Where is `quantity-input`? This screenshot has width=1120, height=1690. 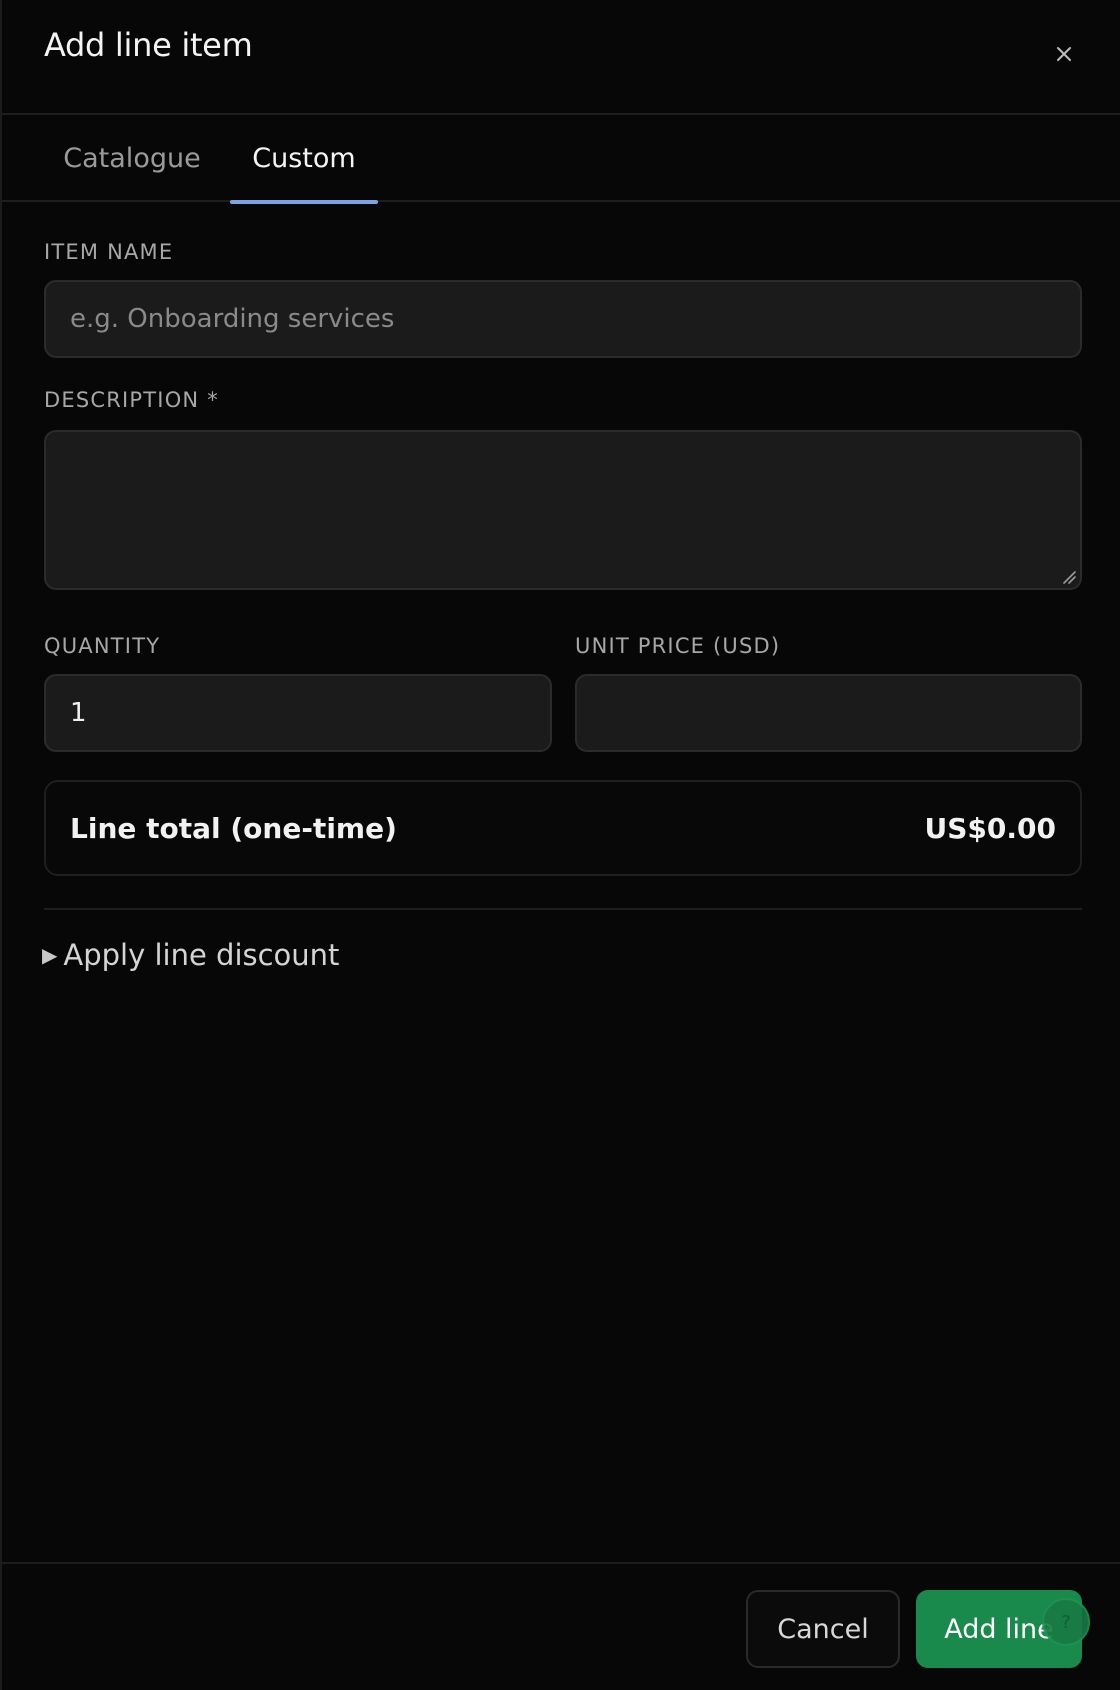 quantity-input is located at coordinates (298, 713).